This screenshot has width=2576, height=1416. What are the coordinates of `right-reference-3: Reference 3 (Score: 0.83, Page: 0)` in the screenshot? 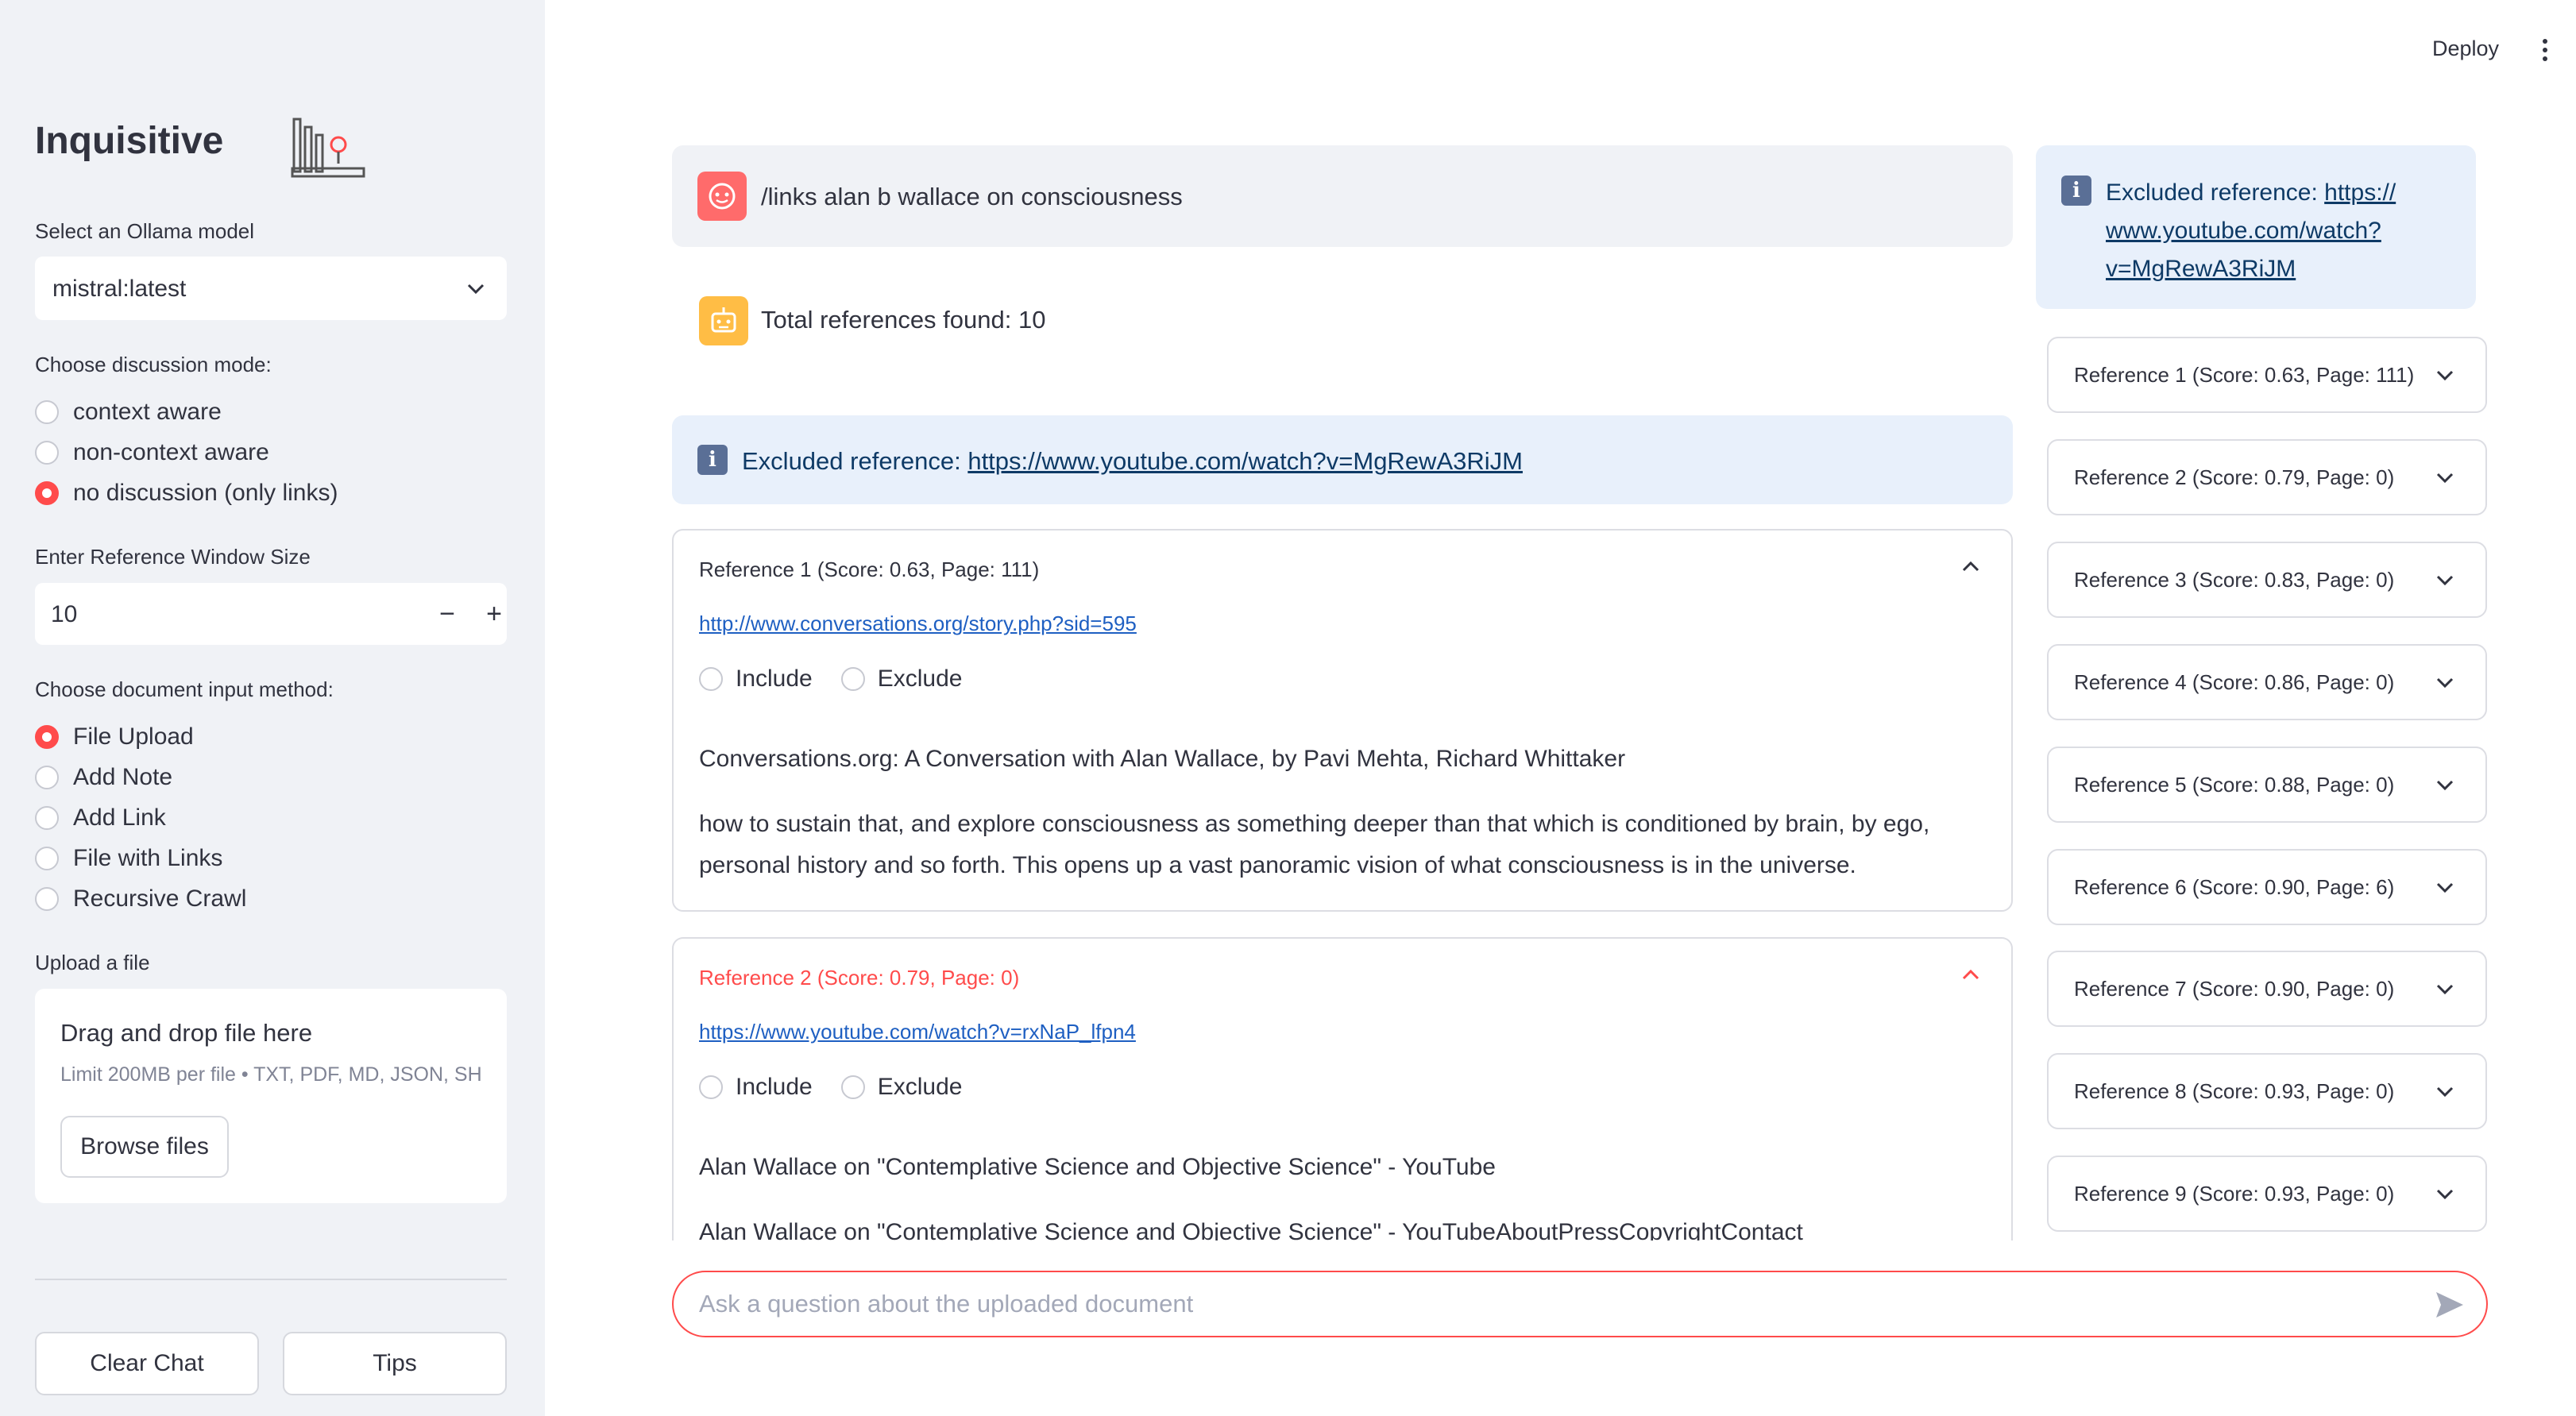 It's located at (2267, 580).